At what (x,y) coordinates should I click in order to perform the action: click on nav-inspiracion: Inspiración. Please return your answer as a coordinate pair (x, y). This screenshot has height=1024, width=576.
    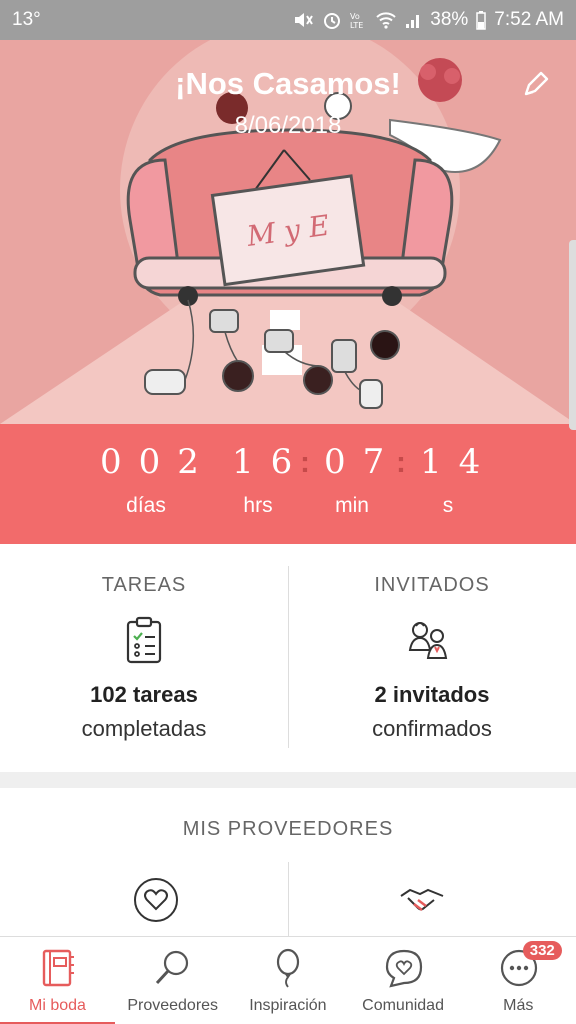
    Looking at the image, I should click on (287, 980).